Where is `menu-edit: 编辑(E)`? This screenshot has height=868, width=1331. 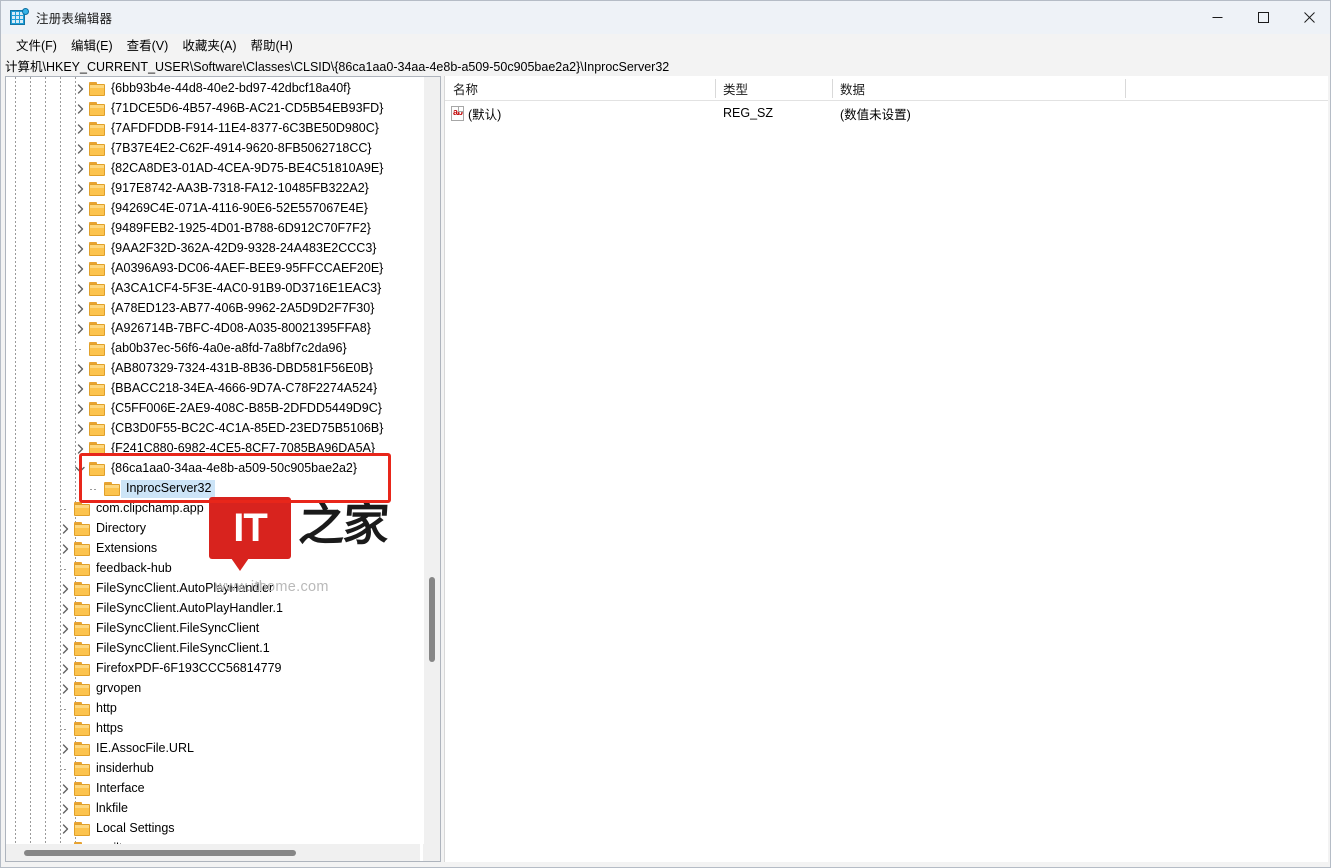 menu-edit: 编辑(E) is located at coordinates (92, 44).